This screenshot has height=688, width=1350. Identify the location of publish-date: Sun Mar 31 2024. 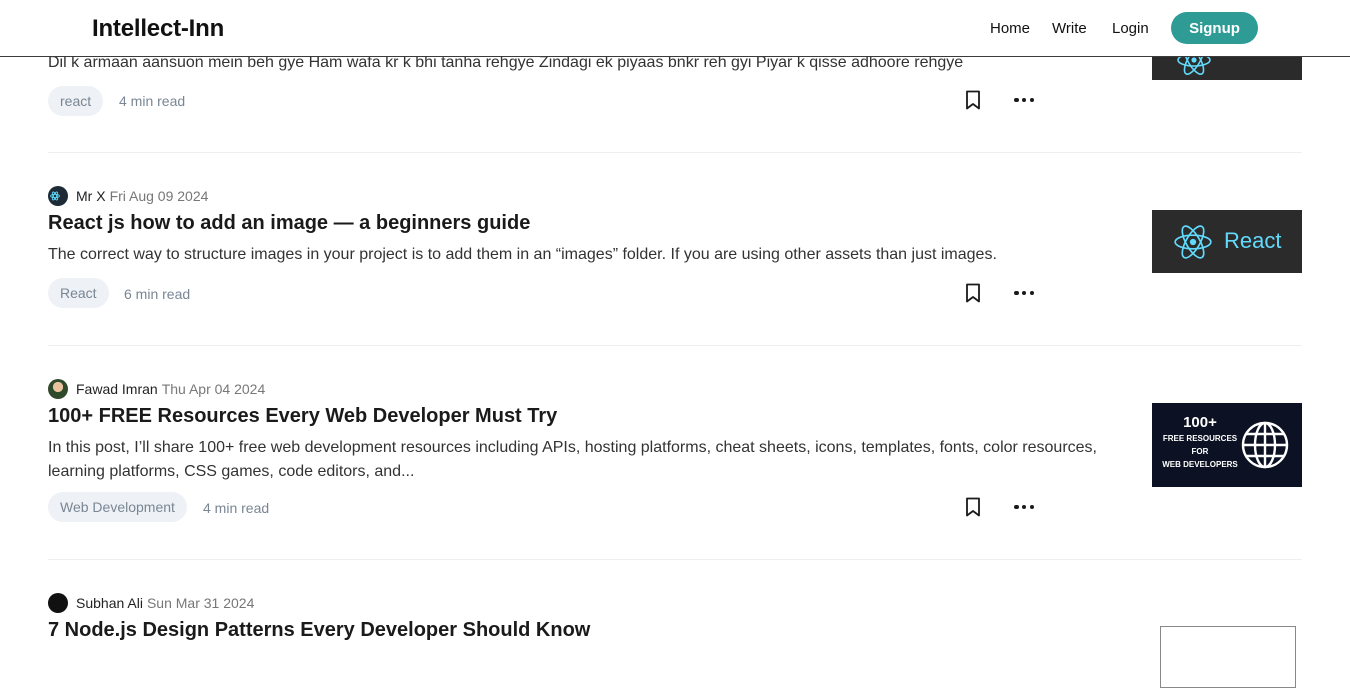
(200, 603).